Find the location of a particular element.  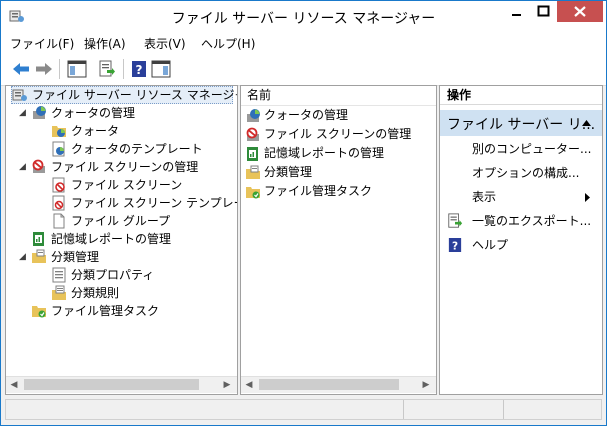

back-button is located at coordinates (21, 69).